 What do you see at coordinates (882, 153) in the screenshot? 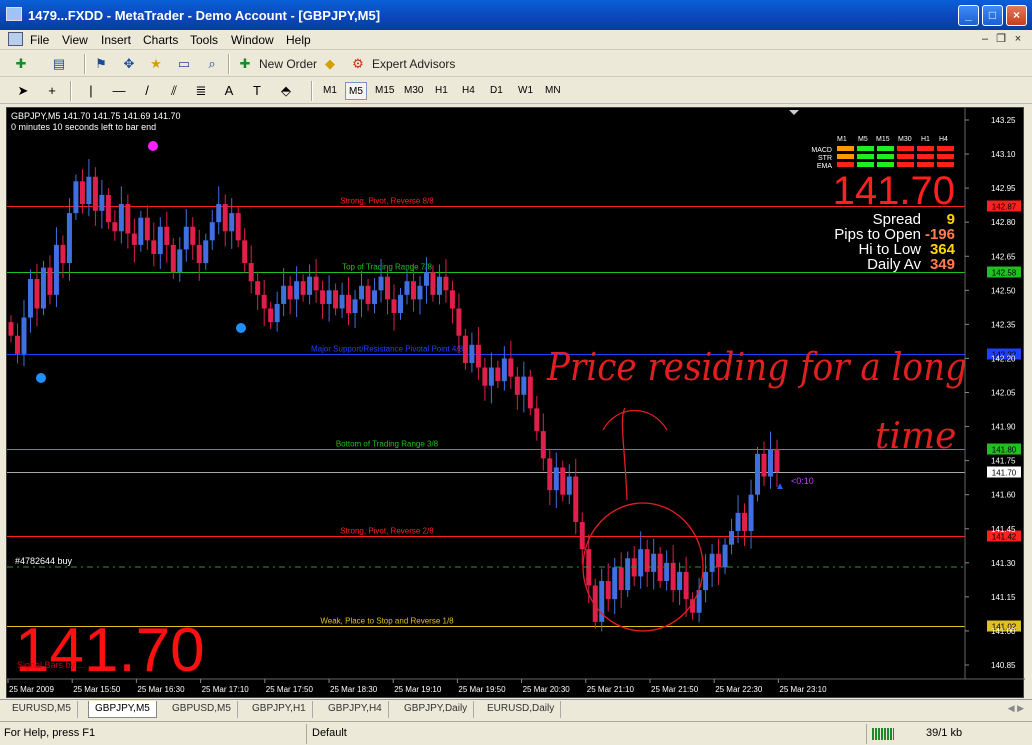
I see `indicator-grid: M1 M5 M15 M30 H1 H4 MACD STR EMA` at bounding box center [882, 153].